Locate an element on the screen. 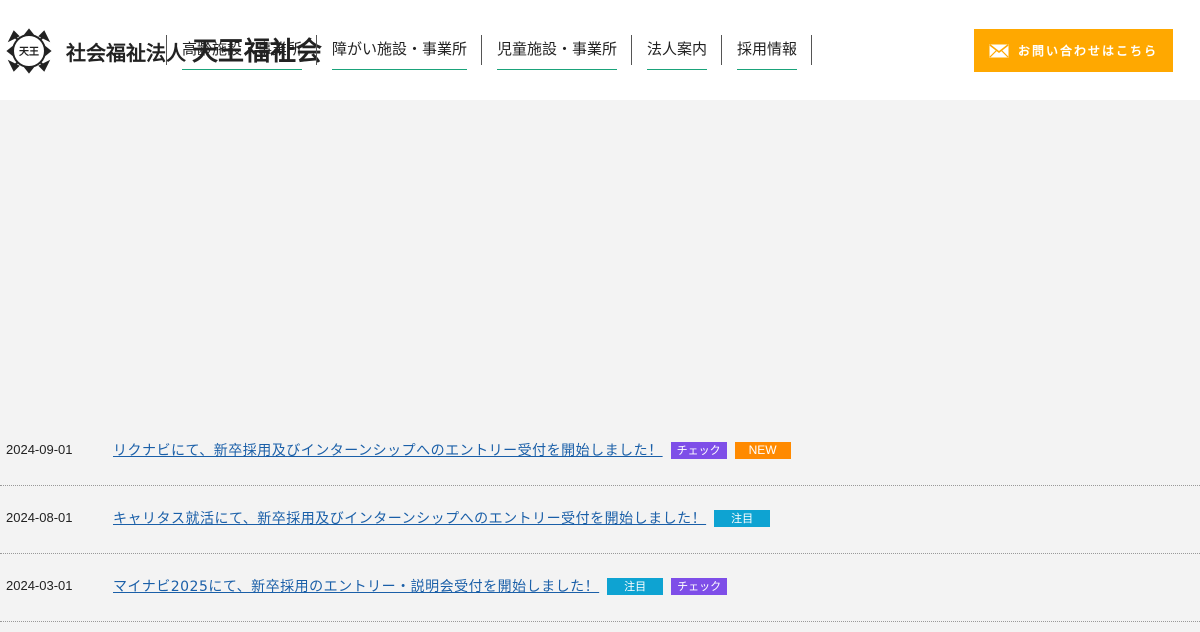 This screenshot has height=632, width=1200. news-title-link: マイナビ2025にて、新卒採用のエントリー・説明会受付を開始しました！ is located at coordinates (356, 586).